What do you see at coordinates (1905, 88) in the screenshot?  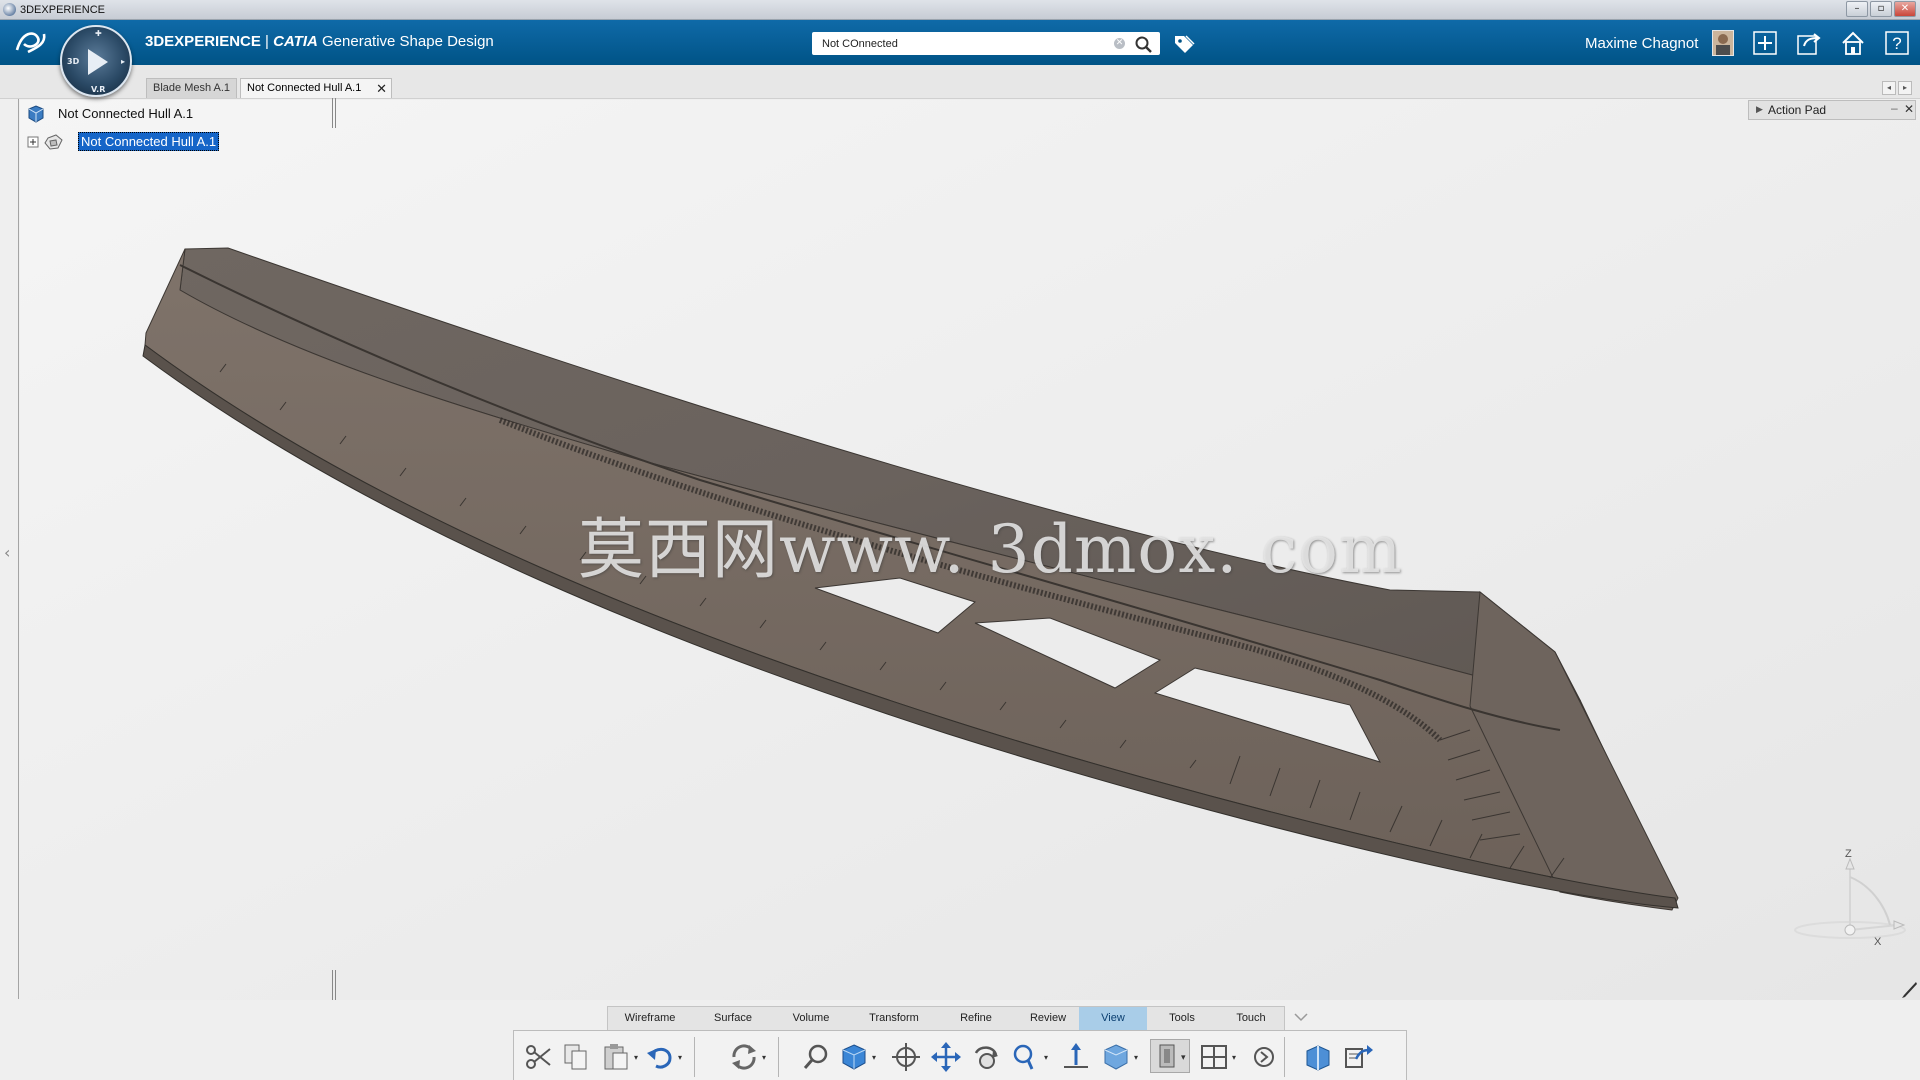 I see `tab-scroll-right-icon: ▸` at bounding box center [1905, 88].